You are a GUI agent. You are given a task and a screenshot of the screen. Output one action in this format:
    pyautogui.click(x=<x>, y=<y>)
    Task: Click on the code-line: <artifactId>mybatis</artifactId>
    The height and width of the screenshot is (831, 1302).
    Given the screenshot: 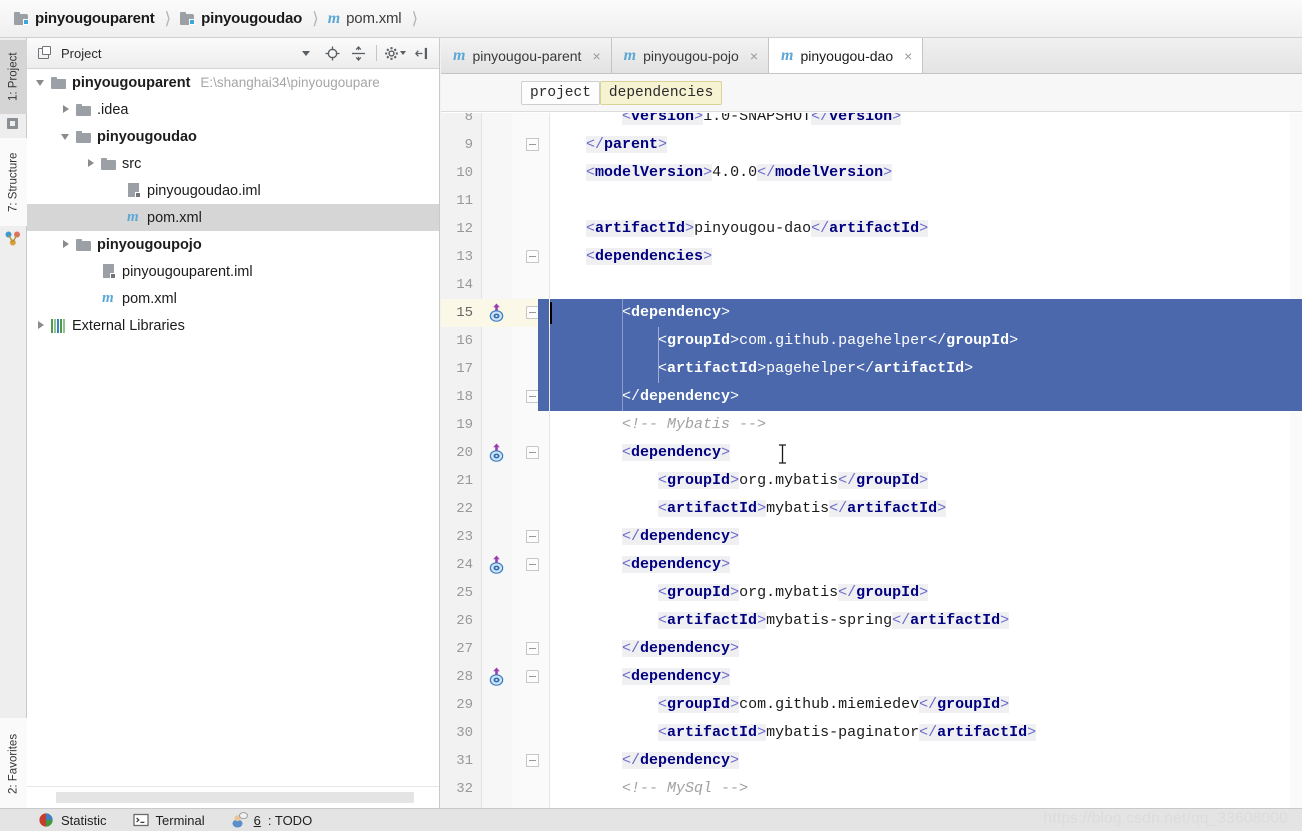 What is the action you would take?
    pyautogui.click(x=926, y=509)
    